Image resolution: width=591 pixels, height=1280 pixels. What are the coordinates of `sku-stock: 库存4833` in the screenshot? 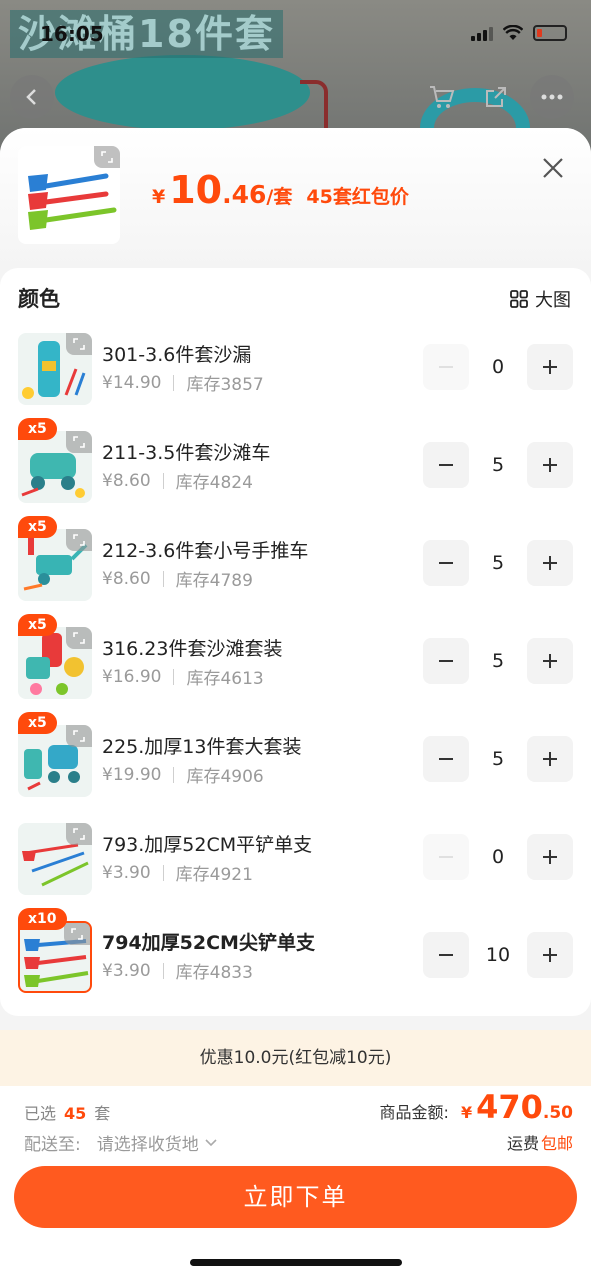 It's located at (214, 973).